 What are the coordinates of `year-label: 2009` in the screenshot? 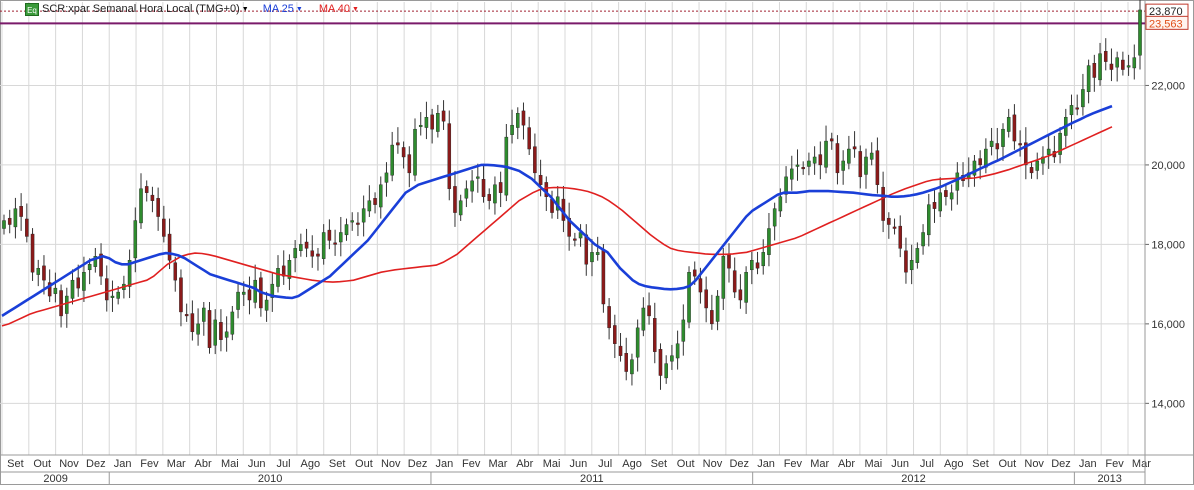 It's located at (55, 479).